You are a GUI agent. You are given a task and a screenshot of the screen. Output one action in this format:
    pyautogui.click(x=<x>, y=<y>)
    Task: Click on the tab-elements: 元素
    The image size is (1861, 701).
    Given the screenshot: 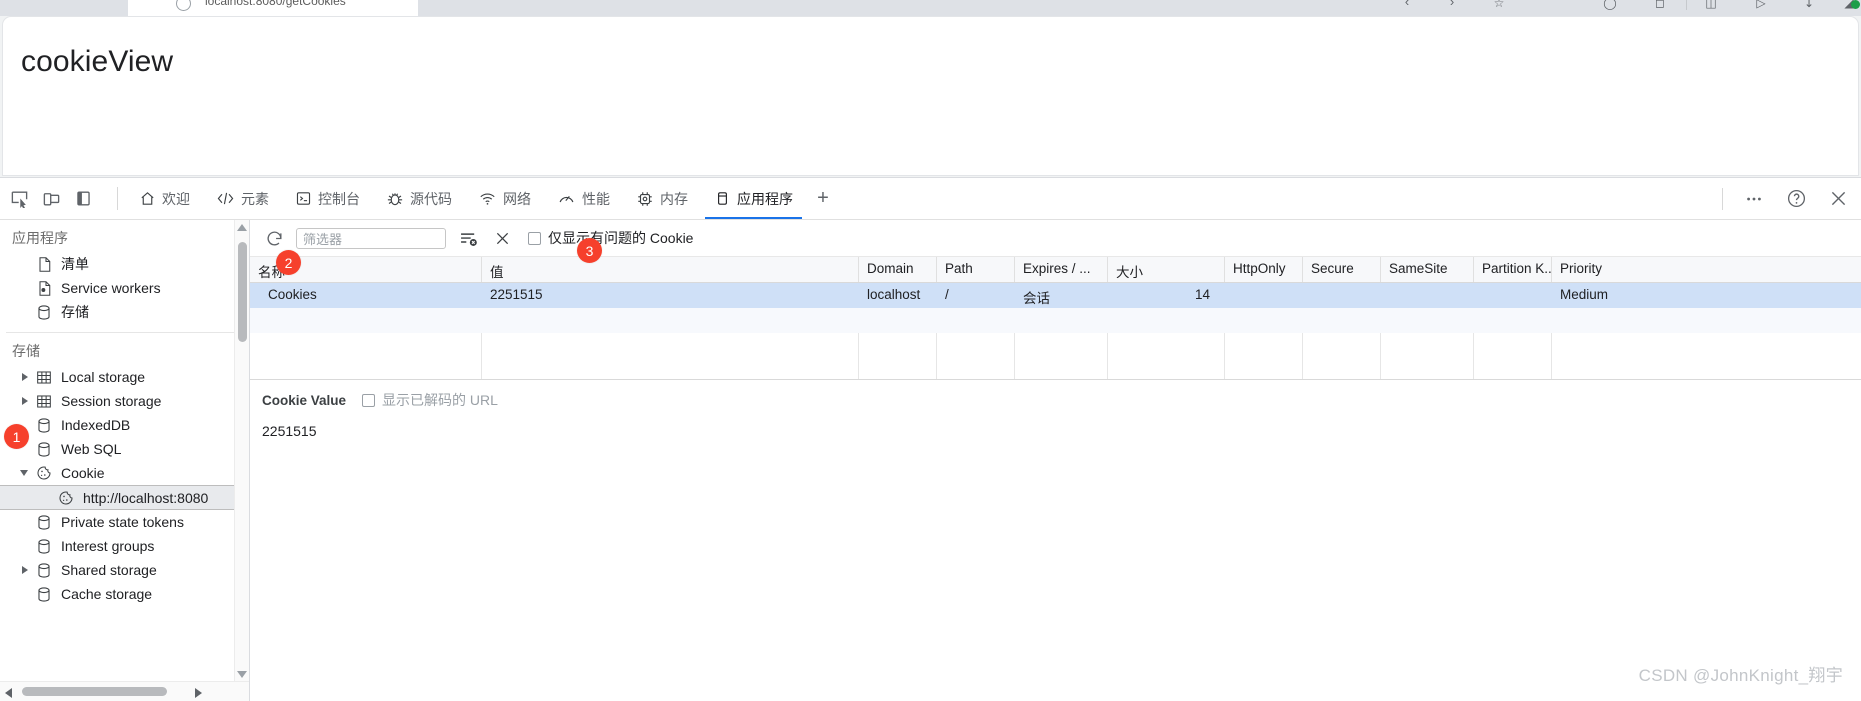 What is the action you would take?
    pyautogui.click(x=242, y=198)
    